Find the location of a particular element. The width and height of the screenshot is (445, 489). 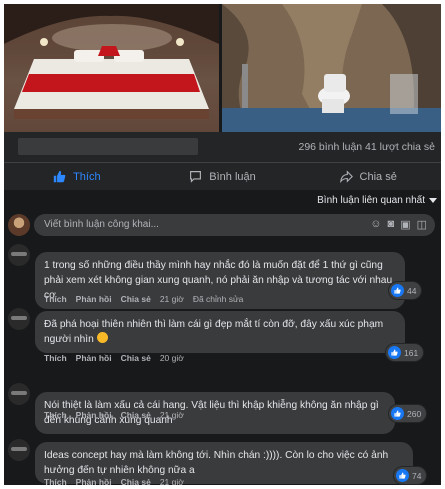

bedroom-illustration is located at coordinates (111, 68).